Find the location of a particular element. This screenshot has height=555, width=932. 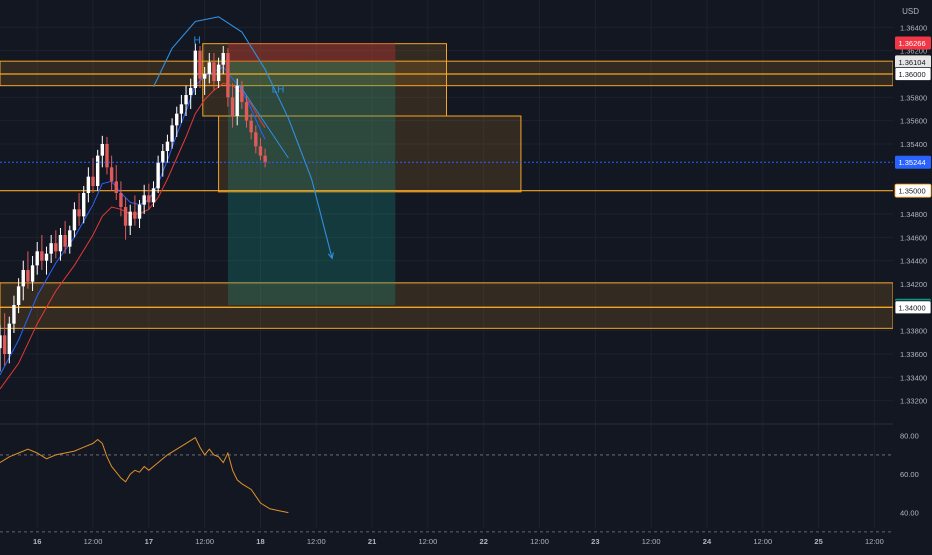

time-tick-label: 17 is located at coordinates (149, 541).